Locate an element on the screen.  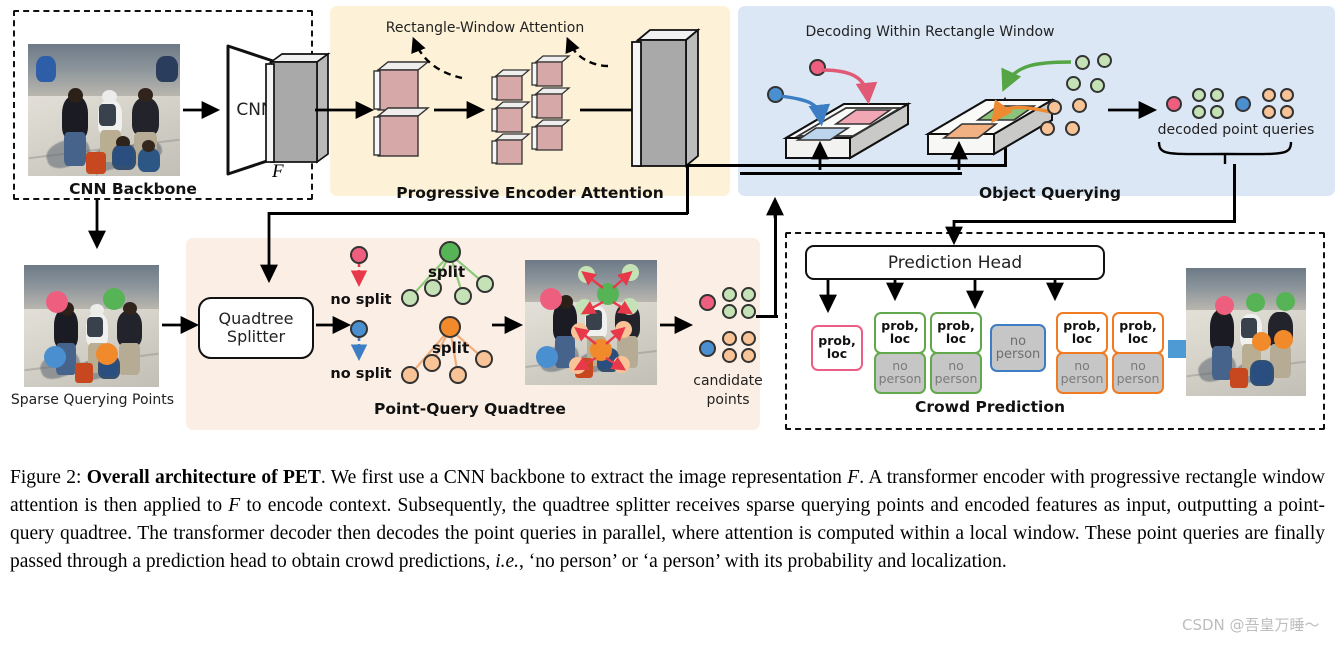
feature-symbol-F: F is located at coordinates (278, 171).